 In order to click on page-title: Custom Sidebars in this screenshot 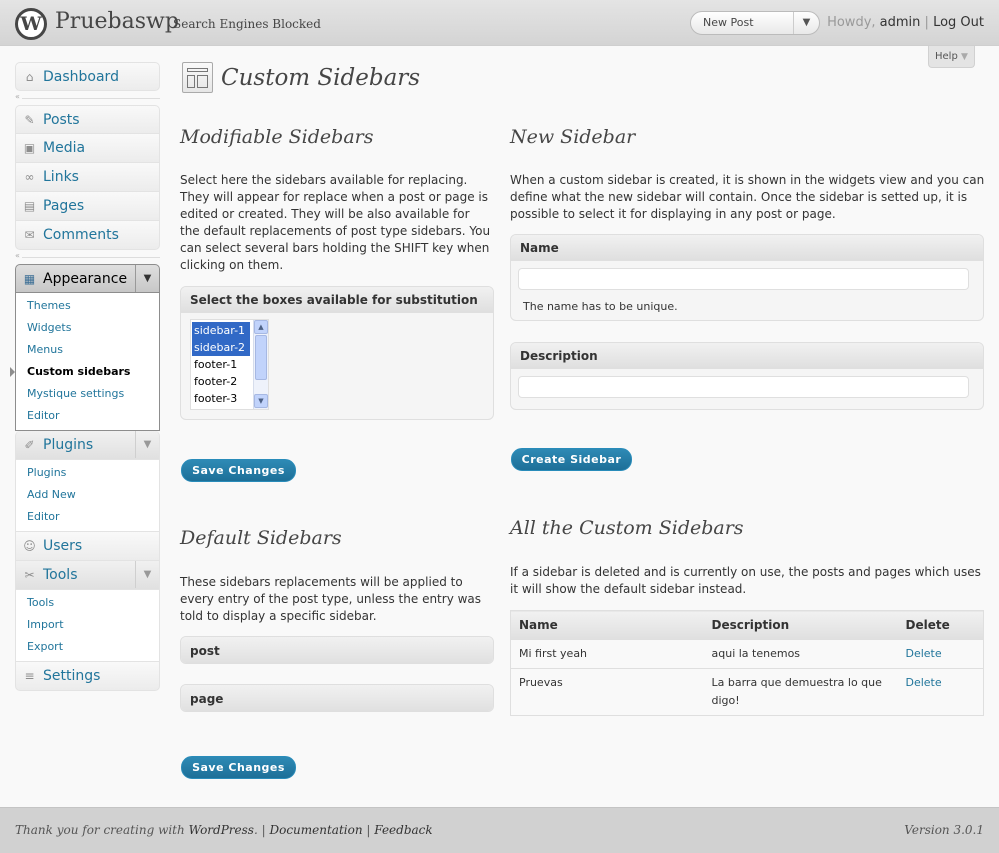, I will do `click(321, 78)`.